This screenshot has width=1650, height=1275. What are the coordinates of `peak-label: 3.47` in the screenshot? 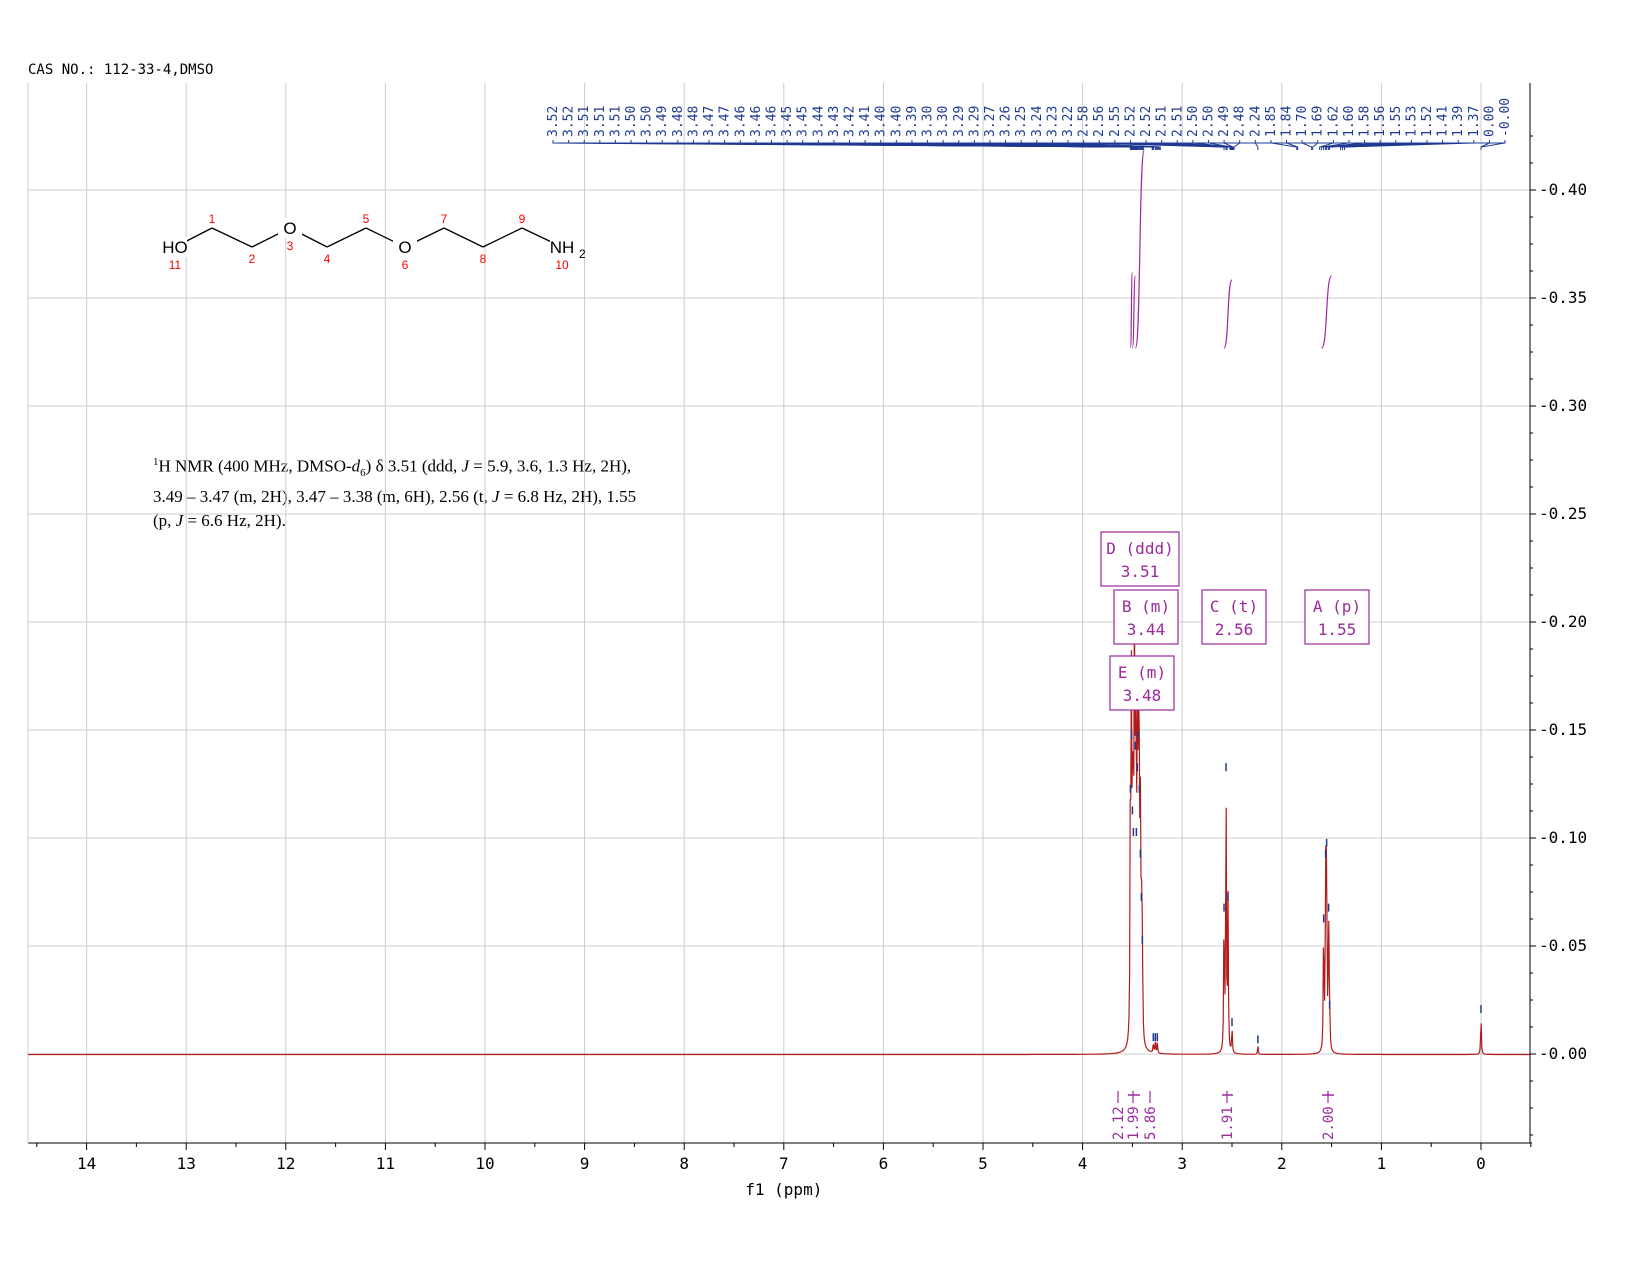 It's located at (709, 121).